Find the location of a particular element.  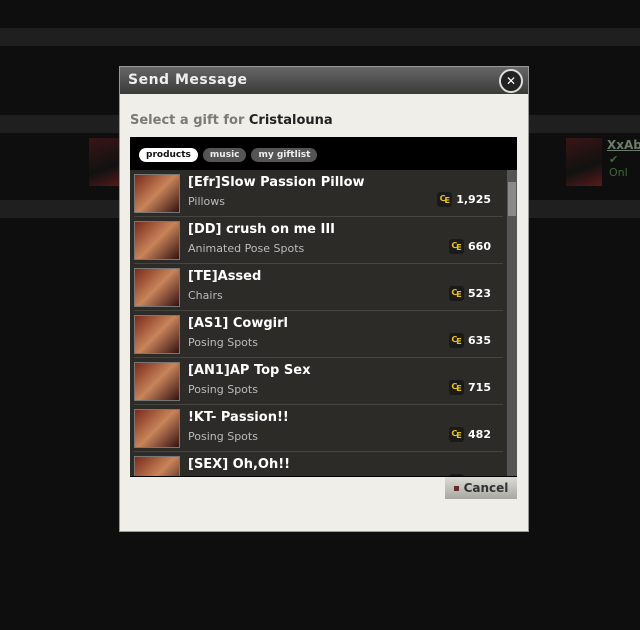

tab-my-giftlist: my giftlist is located at coordinates (284, 155).